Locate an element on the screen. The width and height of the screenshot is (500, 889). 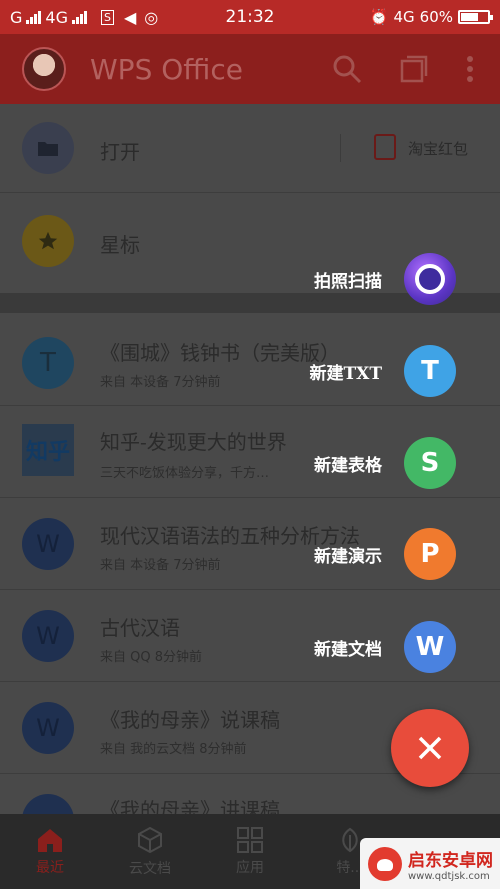
file-subtitle: 来自 我的云文档 8分钟前 is located at coordinates (173, 749).